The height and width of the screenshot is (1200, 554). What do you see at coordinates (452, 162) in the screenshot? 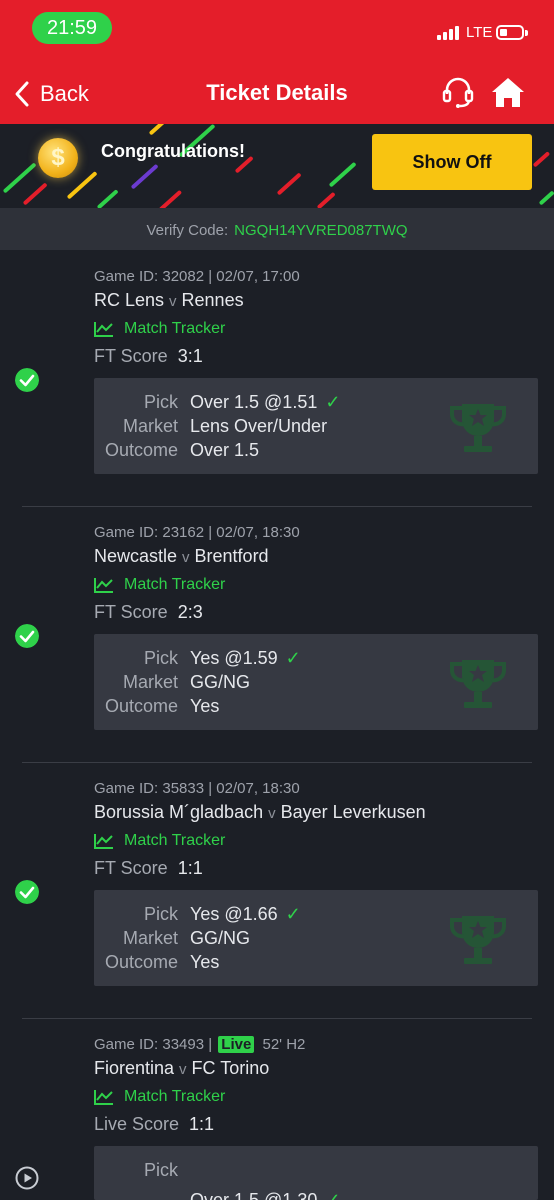
I see `show-off-button: Show Off` at bounding box center [452, 162].